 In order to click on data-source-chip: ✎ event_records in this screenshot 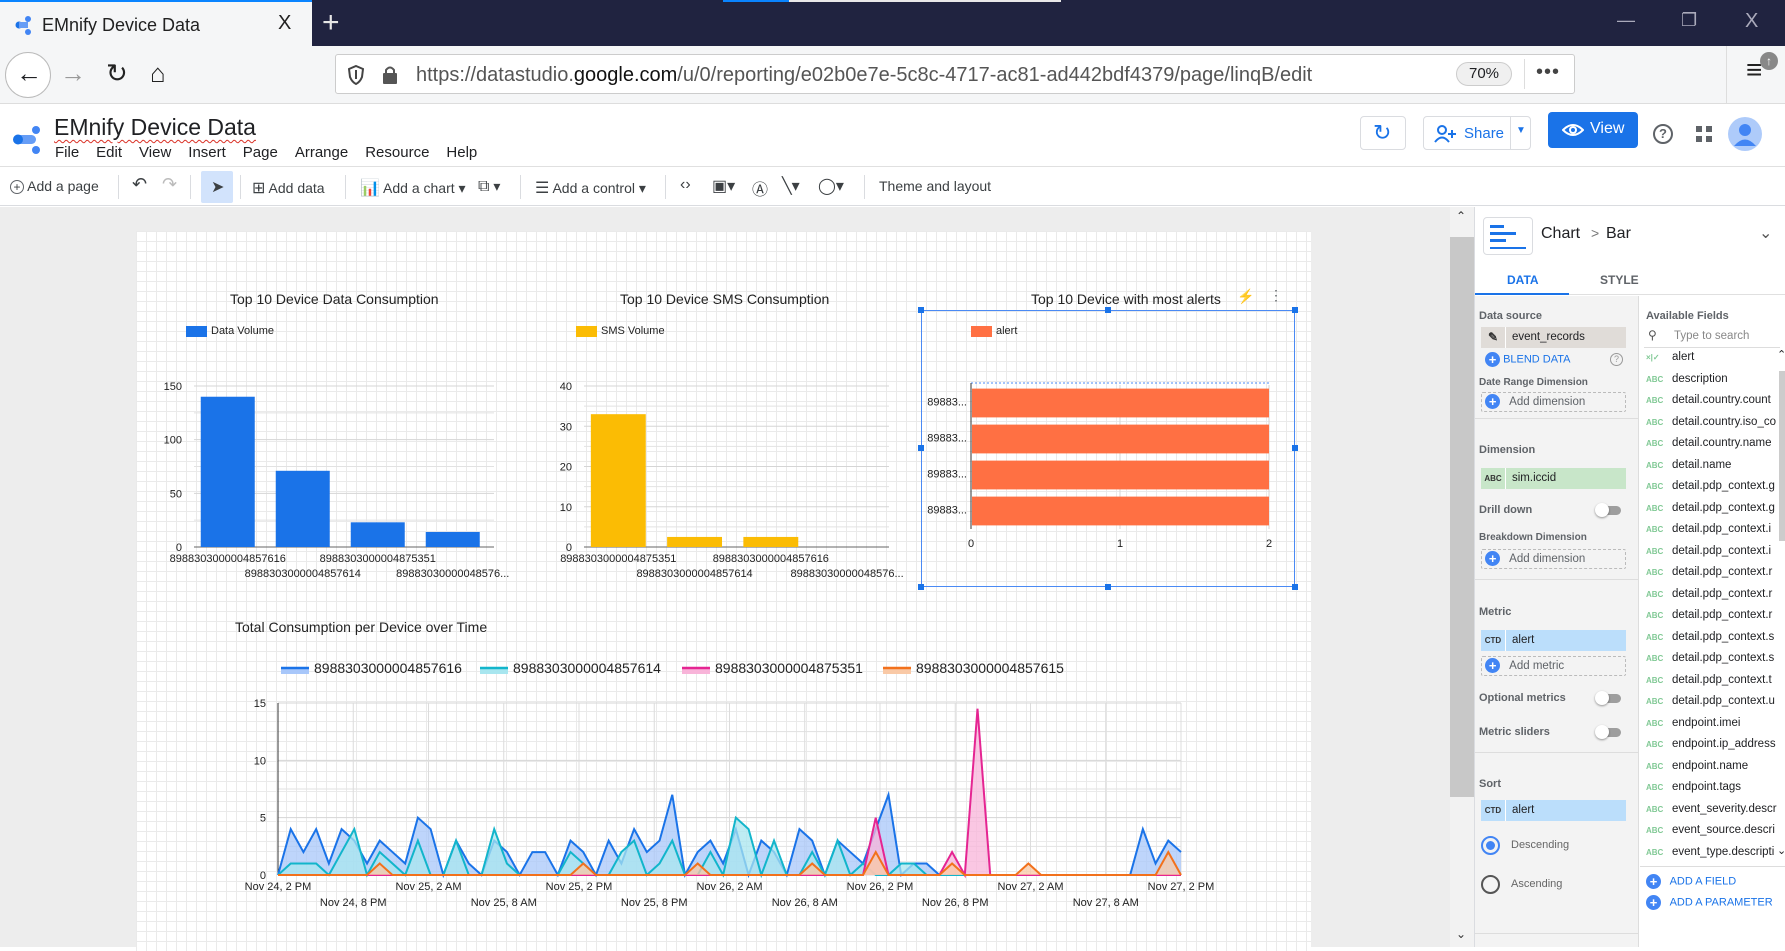, I will do `click(1553, 337)`.